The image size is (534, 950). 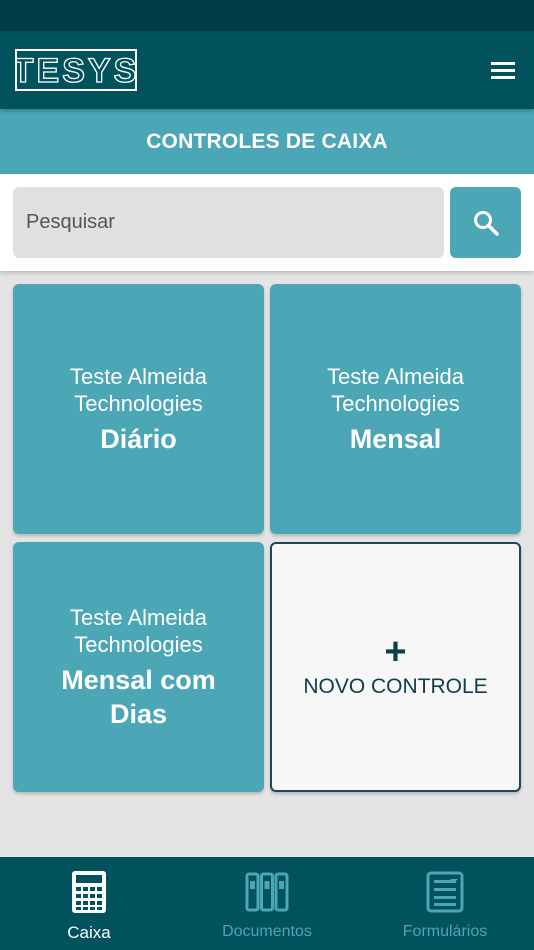 I want to click on nav-item-caixa: Caixa, so click(x=89, y=903).